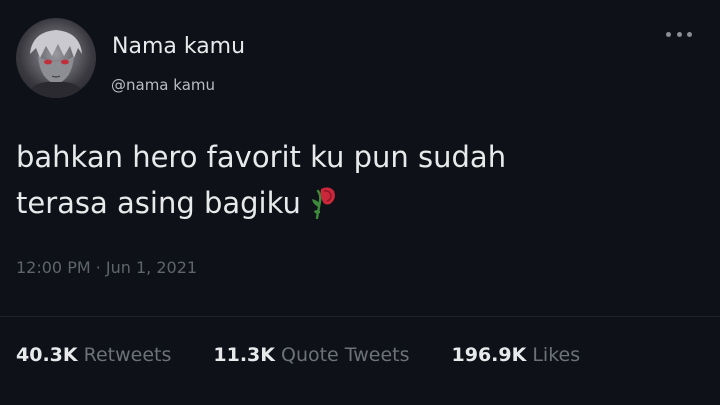 The width and height of the screenshot is (720, 405). I want to click on likes-count: 196.9K, so click(489, 355).